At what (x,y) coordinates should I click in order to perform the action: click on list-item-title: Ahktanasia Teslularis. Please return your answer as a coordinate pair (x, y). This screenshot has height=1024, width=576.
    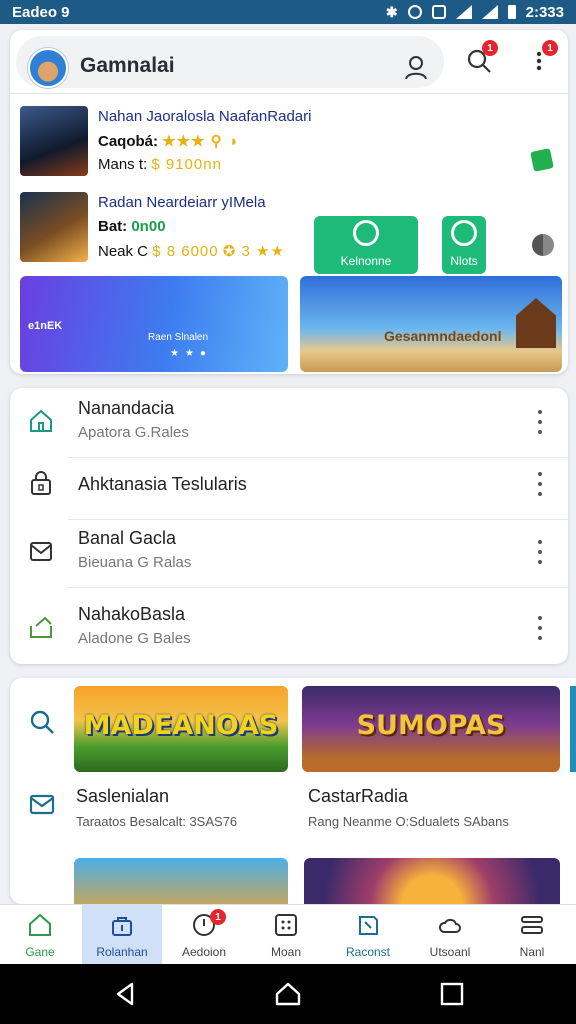
    Looking at the image, I should click on (162, 484).